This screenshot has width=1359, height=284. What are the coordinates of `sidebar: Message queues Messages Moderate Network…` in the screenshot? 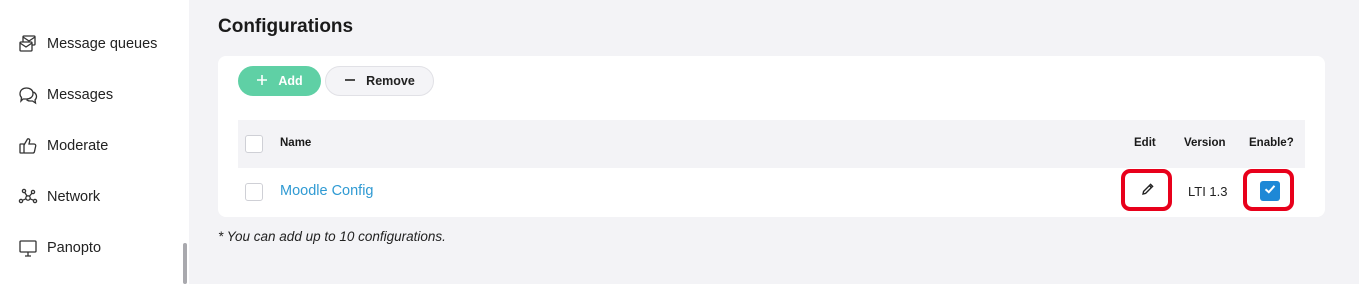 It's located at (94, 142).